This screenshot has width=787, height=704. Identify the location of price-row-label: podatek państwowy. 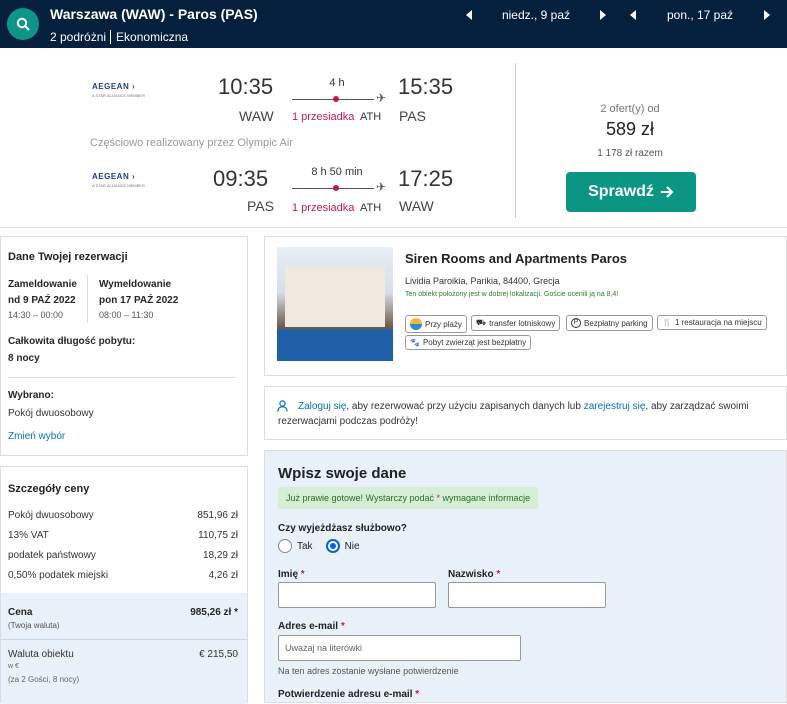
(52, 555).